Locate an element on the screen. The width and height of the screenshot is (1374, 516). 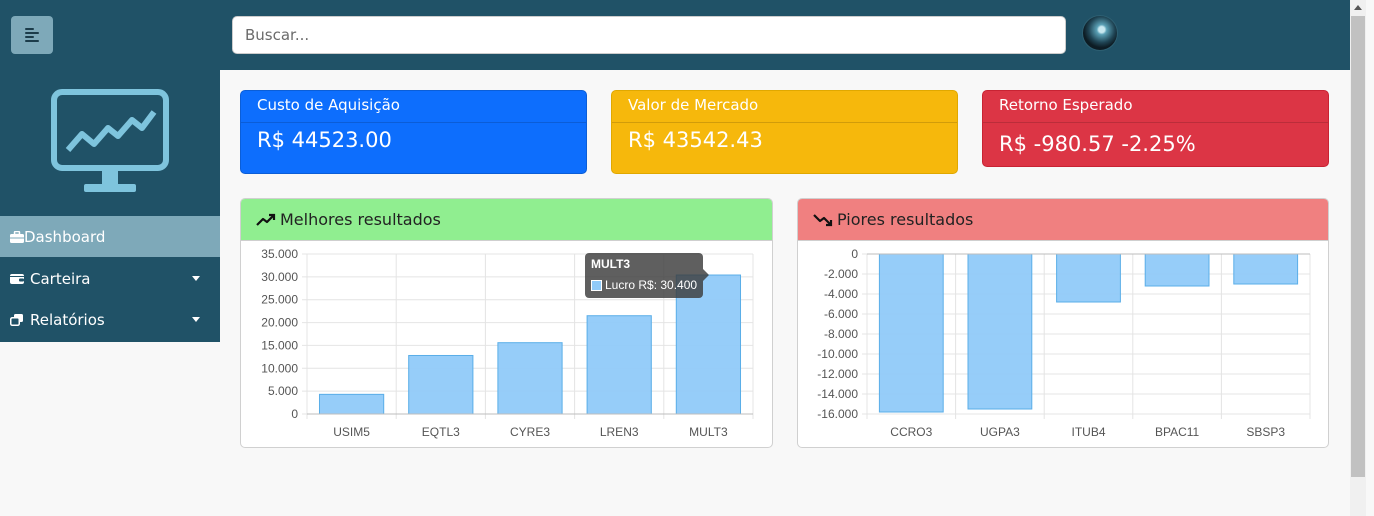
x-tick-label: SBSP3 is located at coordinates (1265, 432).